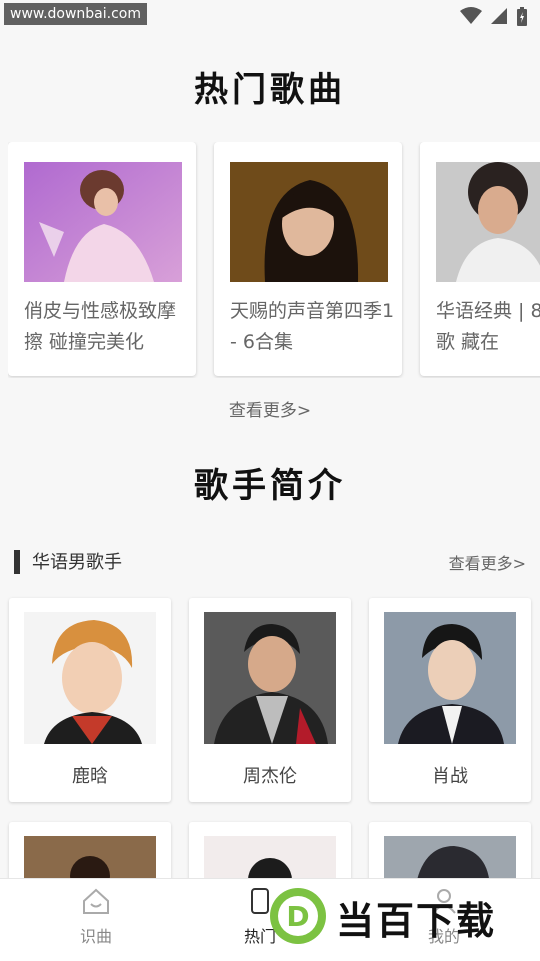  I want to click on hot-songs-title: 热门歌曲, so click(270, 90).